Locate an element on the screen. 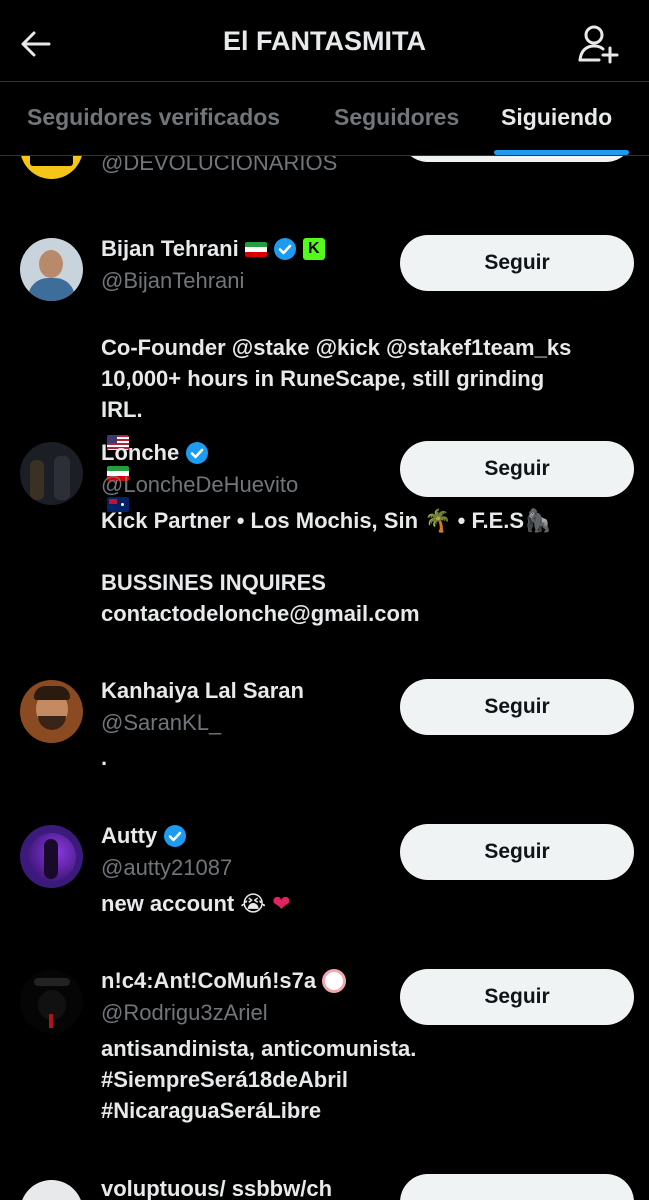  kick-logo-icon: K is located at coordinates (313, 249).